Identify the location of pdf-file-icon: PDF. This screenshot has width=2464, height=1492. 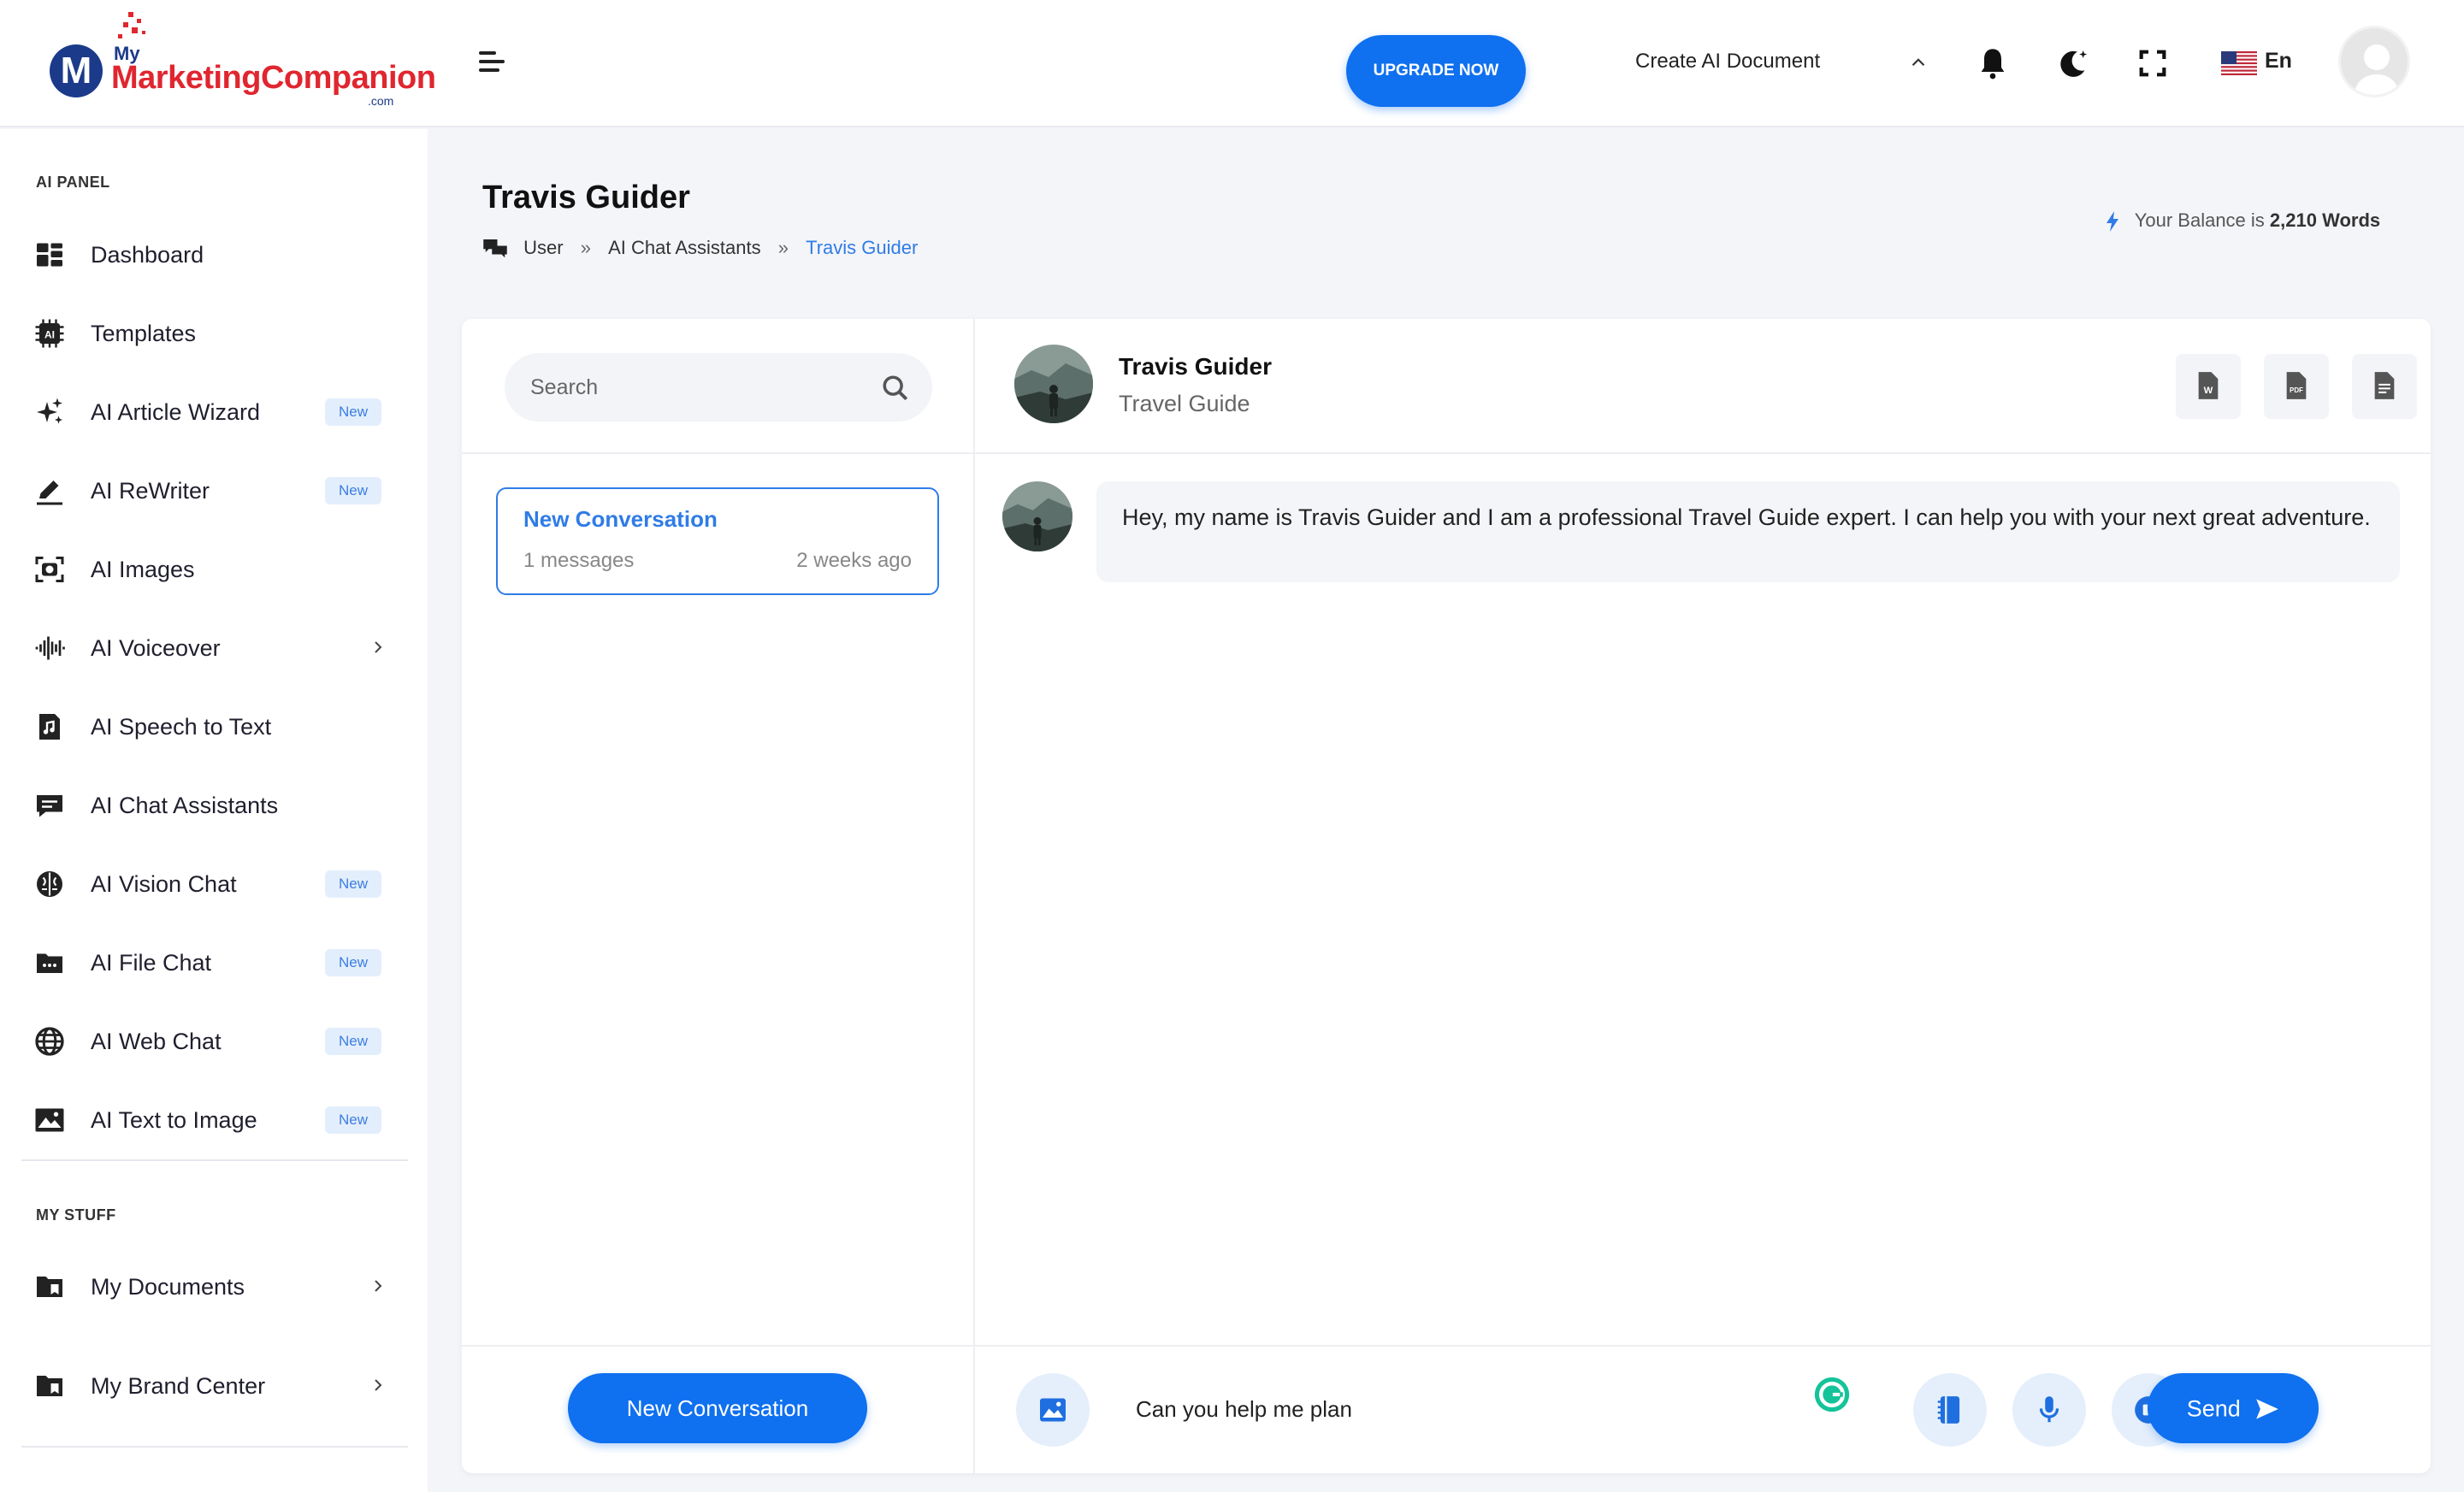
(2296, 385).